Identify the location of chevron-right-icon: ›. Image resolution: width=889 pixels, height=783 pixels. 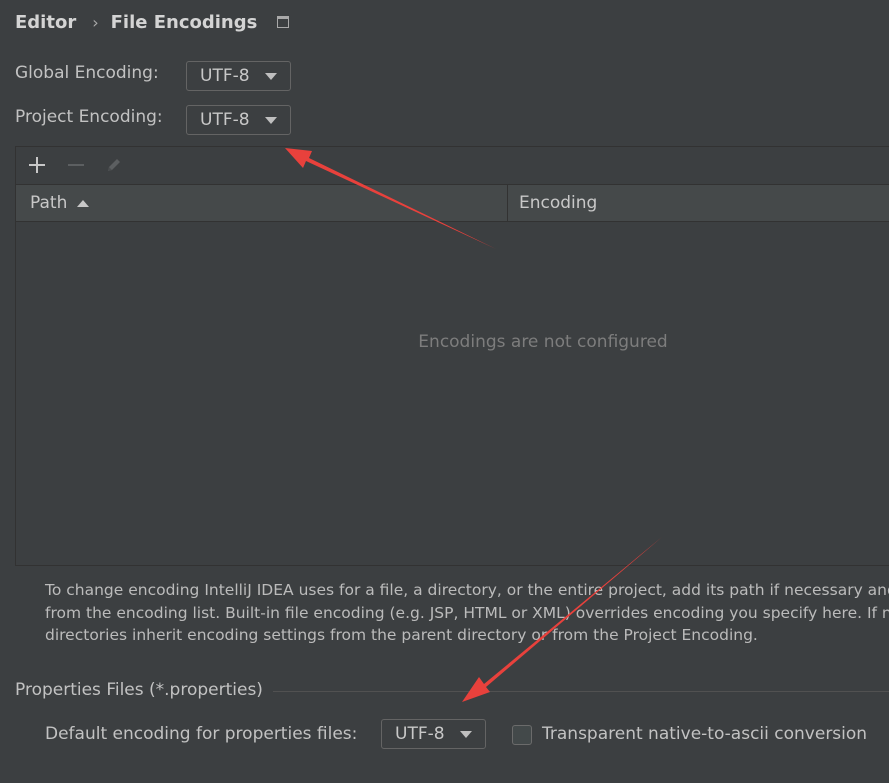
(95, 22).